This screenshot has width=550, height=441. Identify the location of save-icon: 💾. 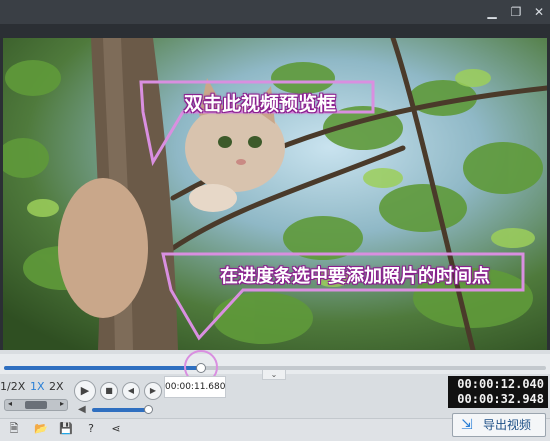
(66, 429).